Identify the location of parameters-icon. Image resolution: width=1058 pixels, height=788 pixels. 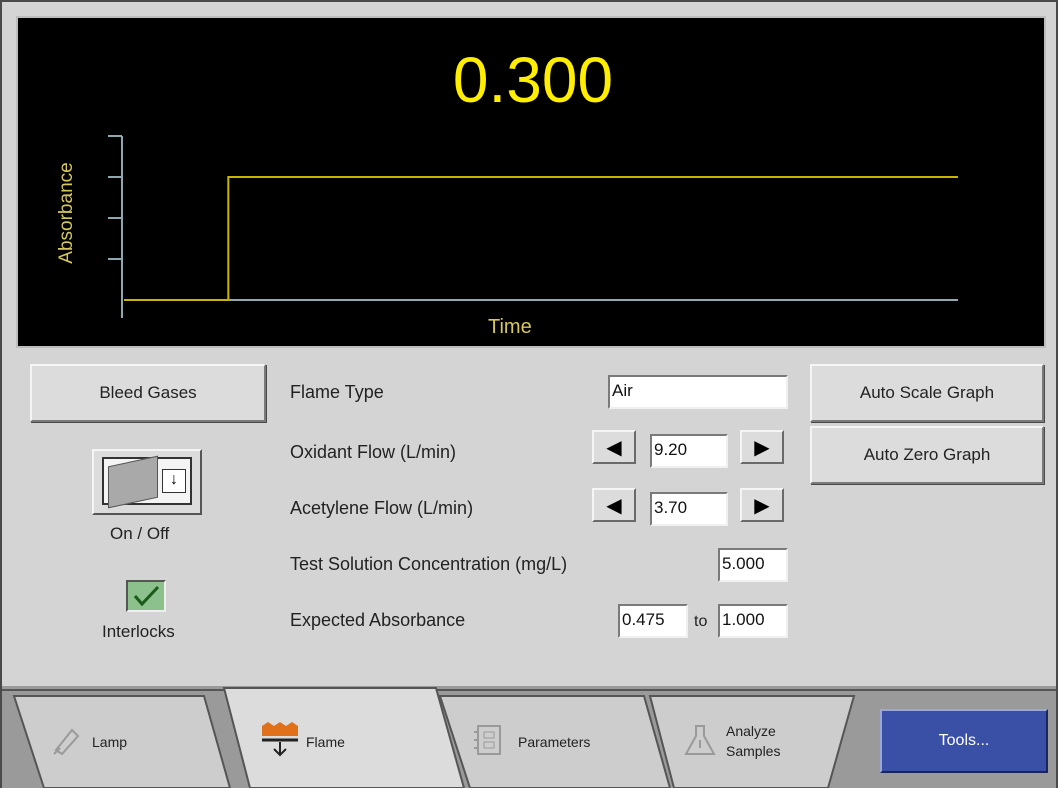
(487, 740).